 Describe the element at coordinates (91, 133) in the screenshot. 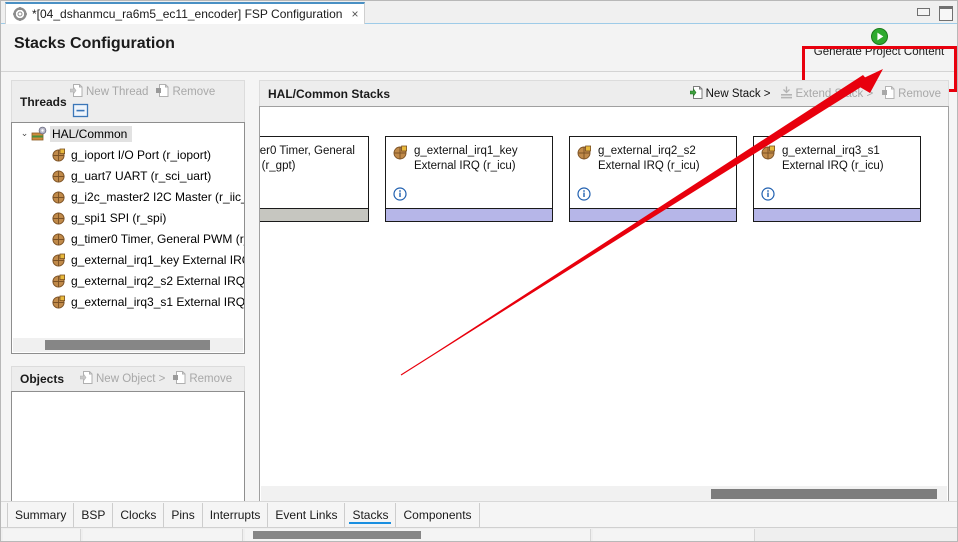

I see `tree-item-label: HAL/Common` at that location.